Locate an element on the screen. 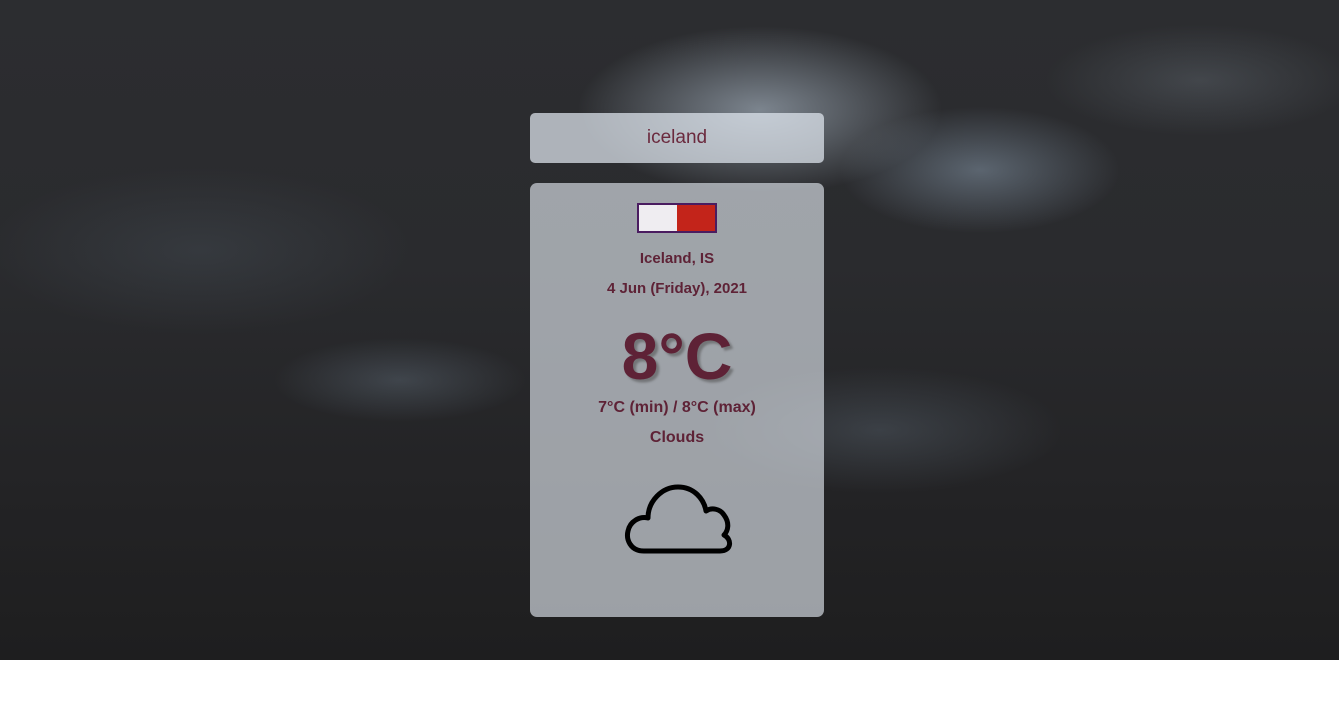  current-temperature: 8°C is located at coordinates (677, 356).